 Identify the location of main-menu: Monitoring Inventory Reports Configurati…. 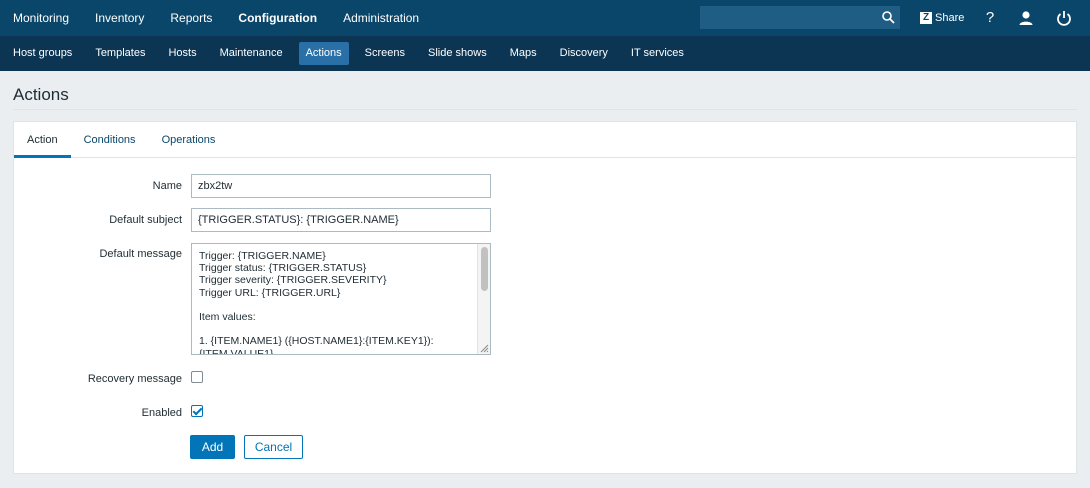
(216, 18).